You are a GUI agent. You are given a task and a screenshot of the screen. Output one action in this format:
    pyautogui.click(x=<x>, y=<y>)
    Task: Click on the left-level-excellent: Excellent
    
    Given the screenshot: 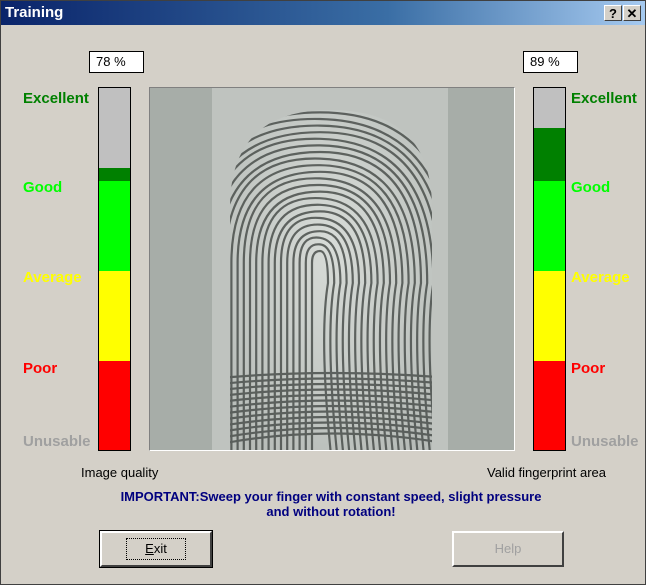 What is the action you would take?
    pyautogui.click(x=56, y=98)
    